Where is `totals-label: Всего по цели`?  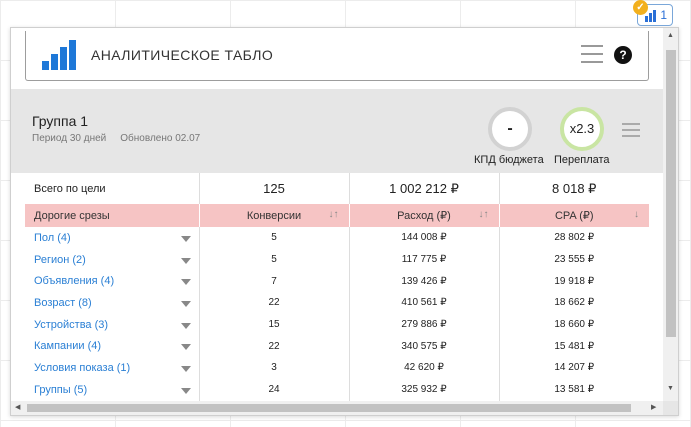 totals-label: Всего по цели is located at coordinates (112, 188).